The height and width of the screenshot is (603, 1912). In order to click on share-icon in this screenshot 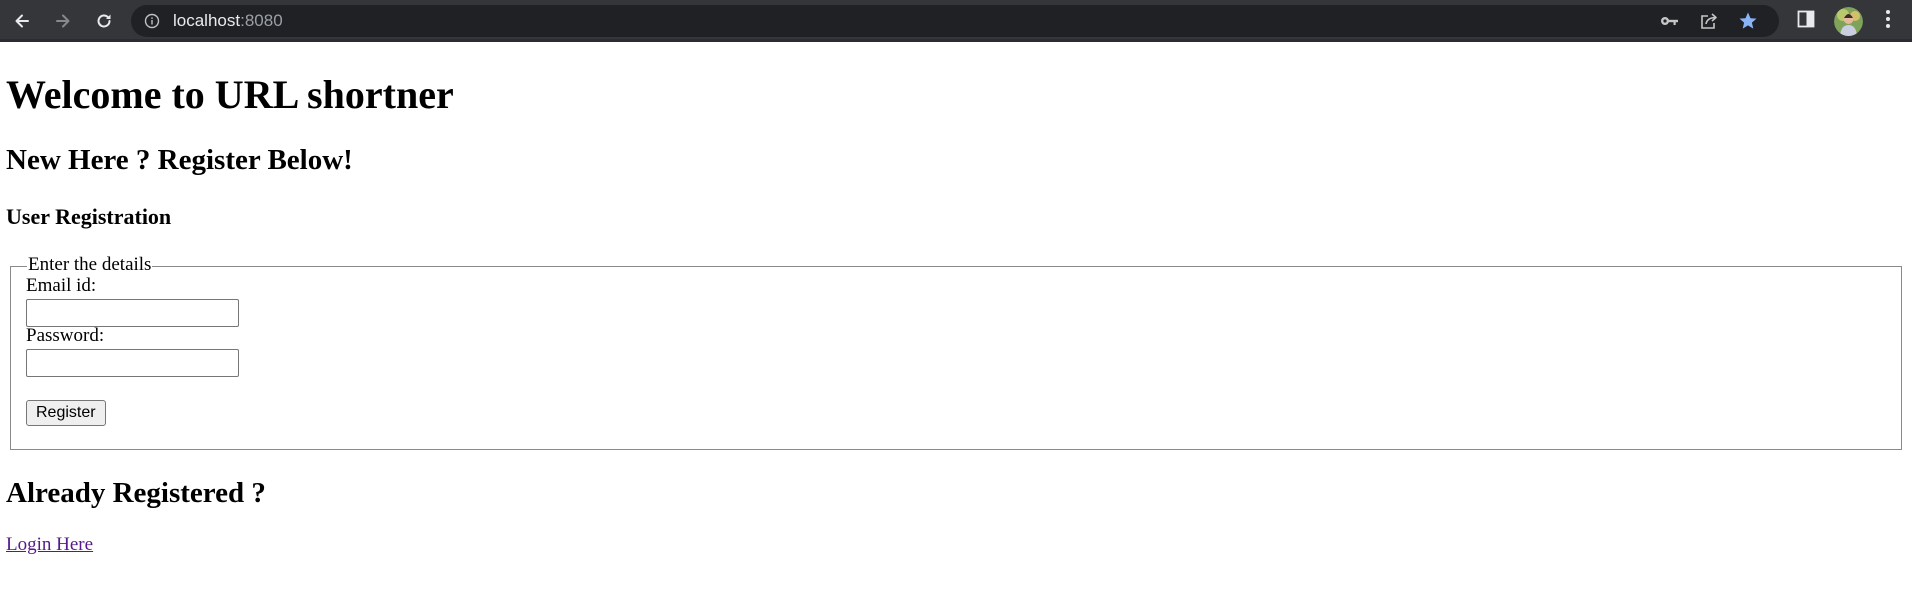, I will do `click(1709, 21)`.